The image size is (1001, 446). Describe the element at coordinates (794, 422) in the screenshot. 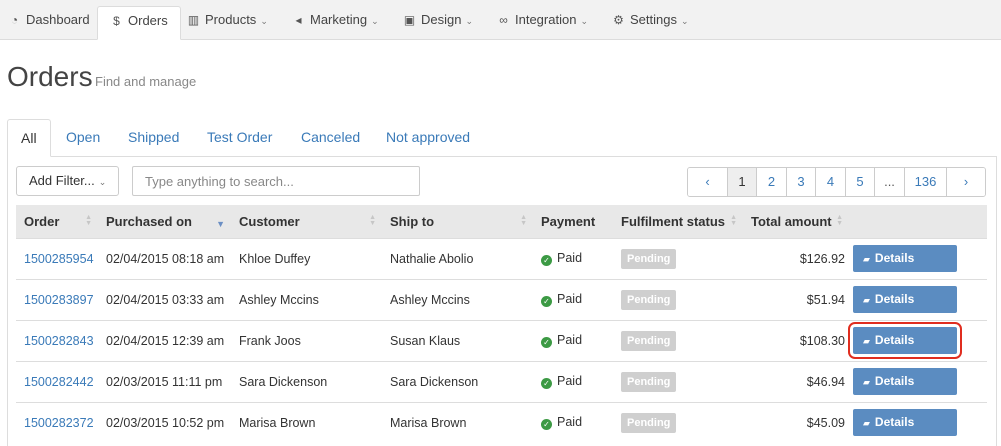

I see `total-amount-cell: $45.09` at that location.